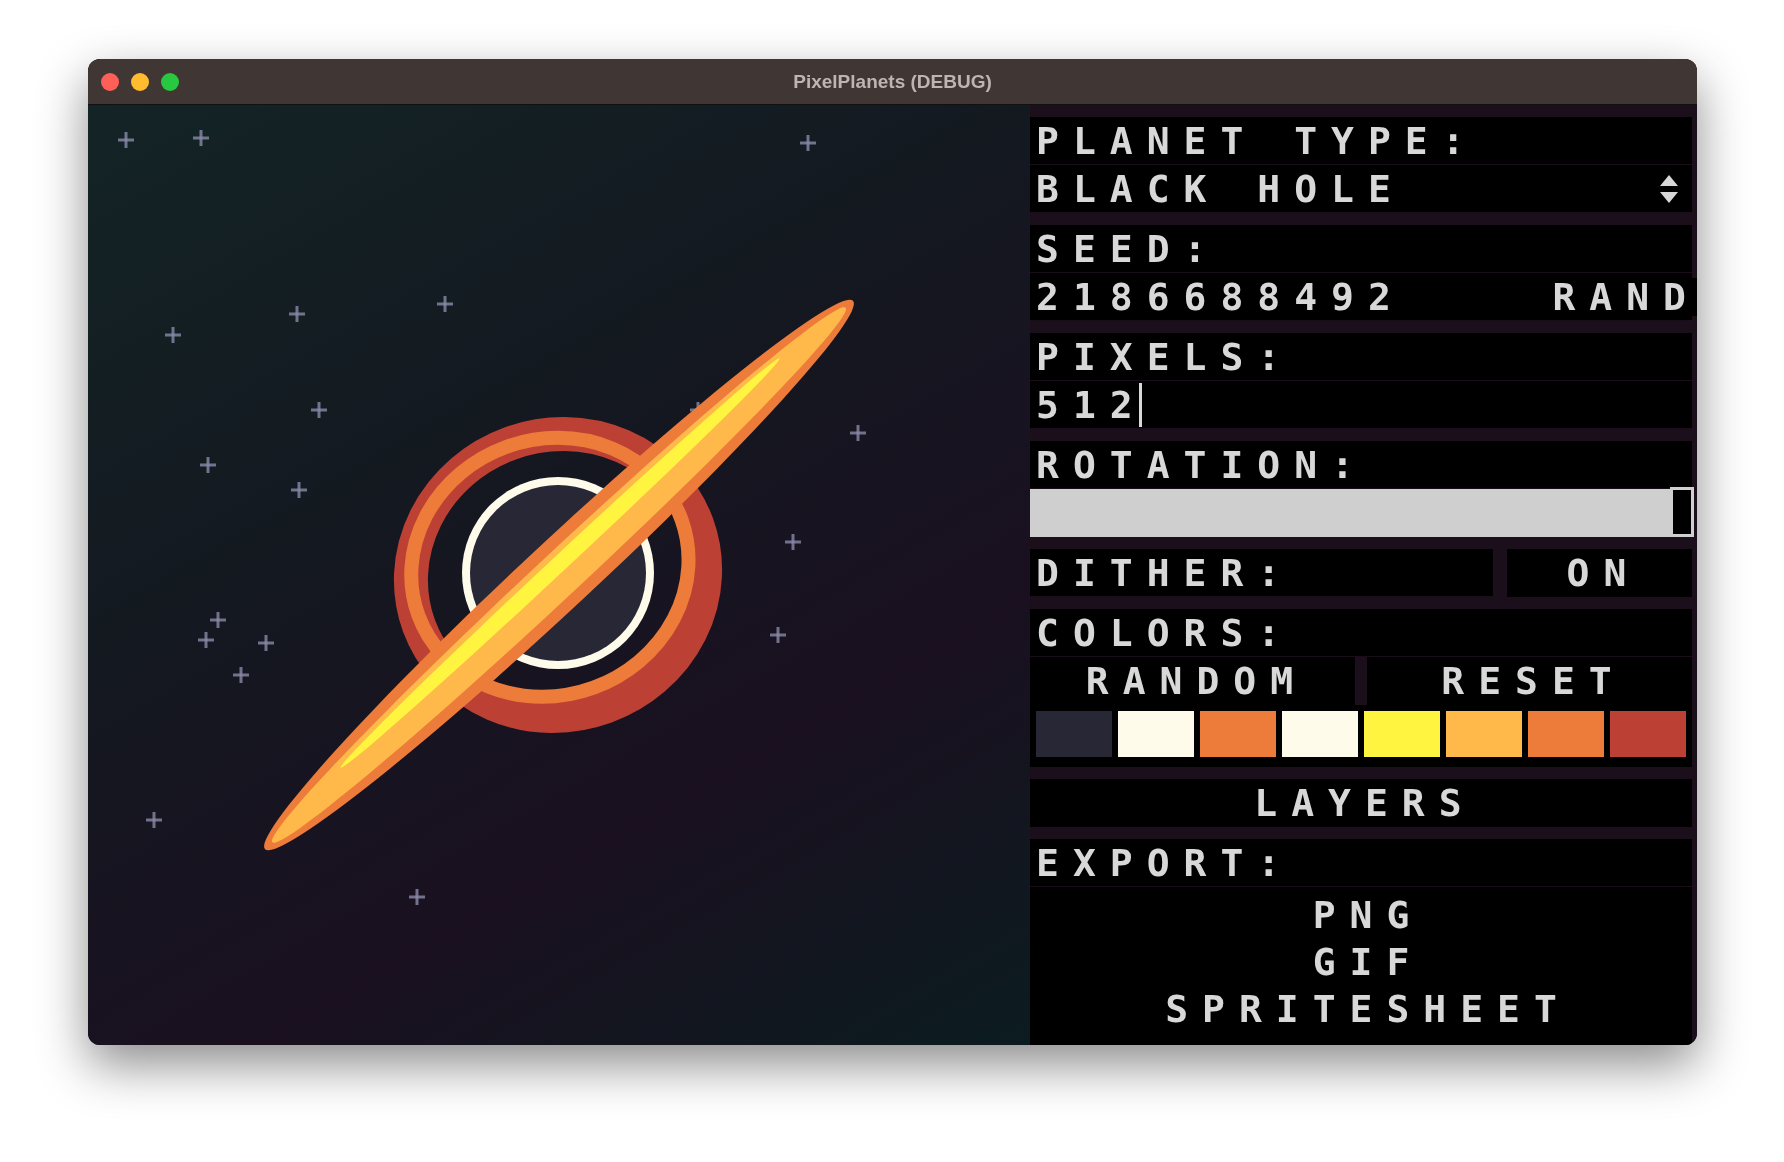 This screenshot has width=1784, height=1162. What do you see at coordinates (110, 81) in the screenshot?
I see `close-button` at bounding box center [110, 81].